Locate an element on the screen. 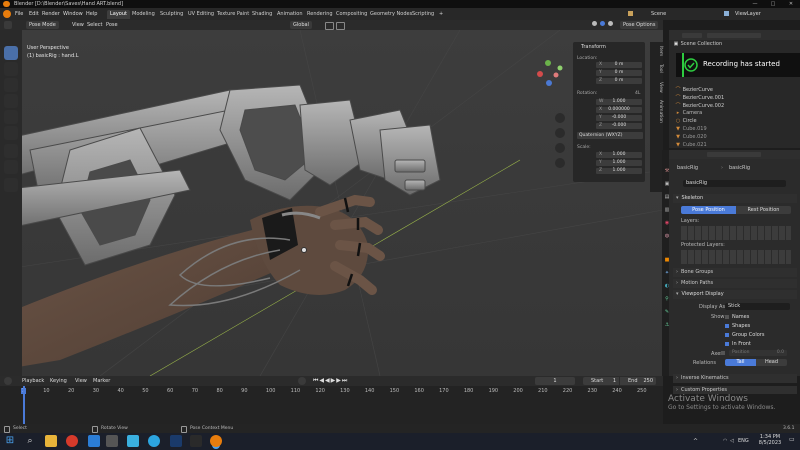 This screenshot has height=450, width=800. rotate-tool-icon is located at coordinates (11, 101).